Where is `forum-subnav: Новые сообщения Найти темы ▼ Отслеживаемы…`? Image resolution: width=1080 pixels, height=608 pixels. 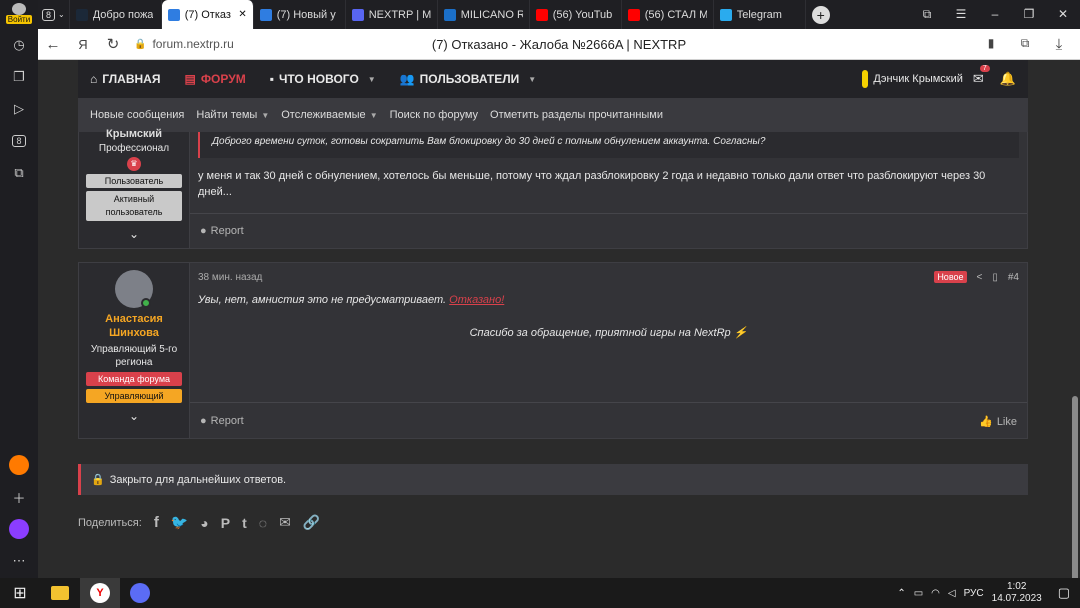
forum-subnav: Новые сообщения Найти темы ▼ Отслеживаемы… is located at coordinates (553, 115).